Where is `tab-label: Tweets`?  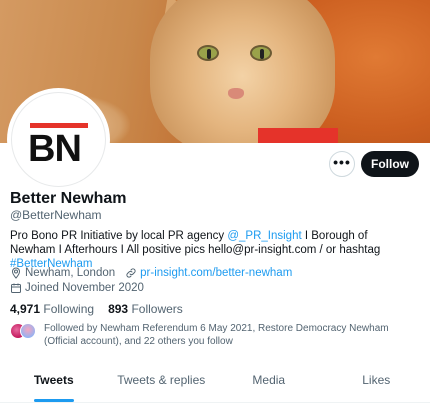
tab-label: Tweets is located at coordinates (53, 380).